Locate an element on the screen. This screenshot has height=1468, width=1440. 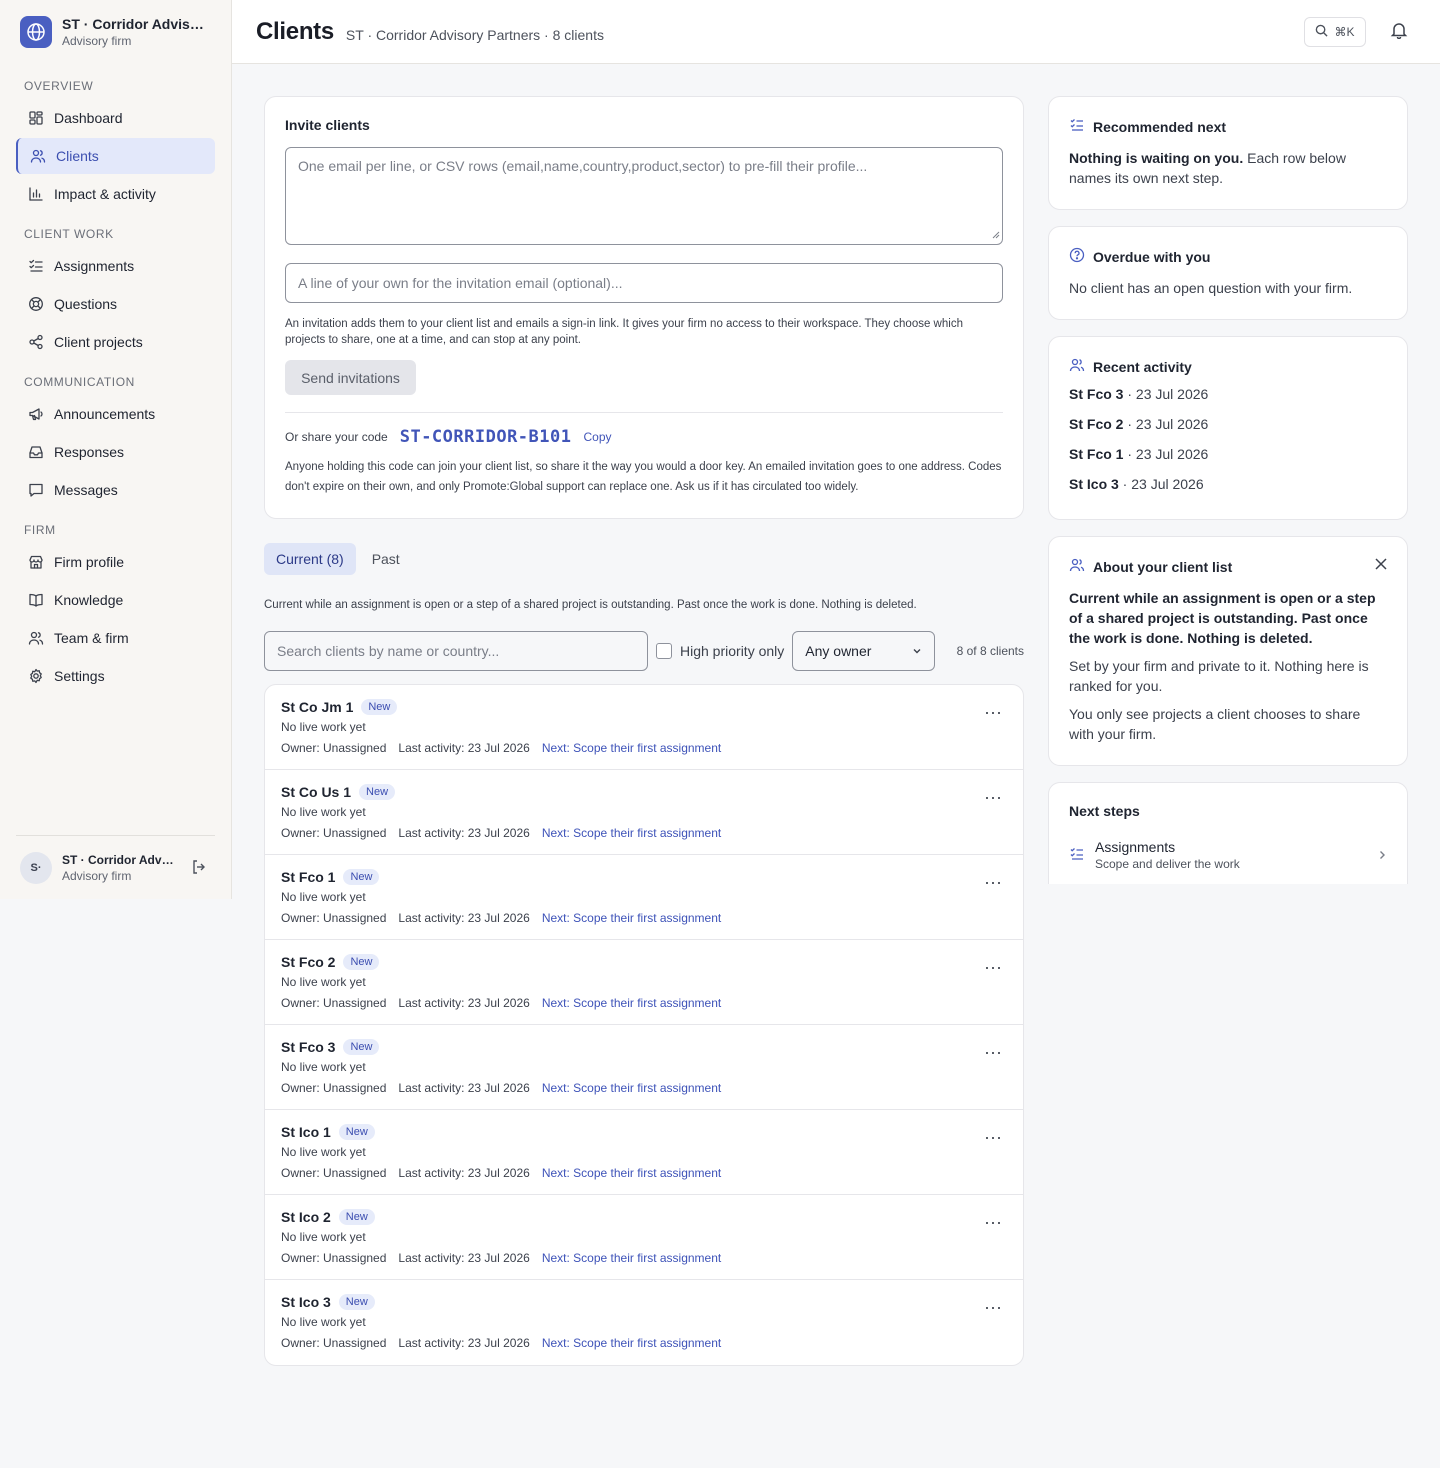
activity-title: Recent activity is located at coordinates (1142, 366).